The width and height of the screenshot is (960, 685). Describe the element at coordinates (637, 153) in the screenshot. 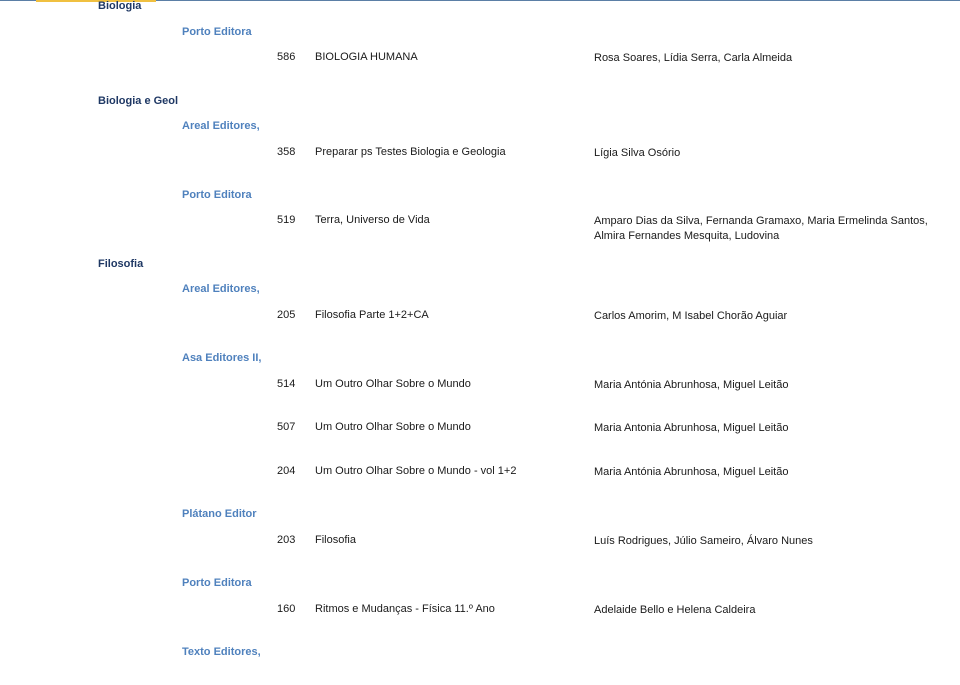

I see `book-authors: Lígia Silva Osório` at that location.